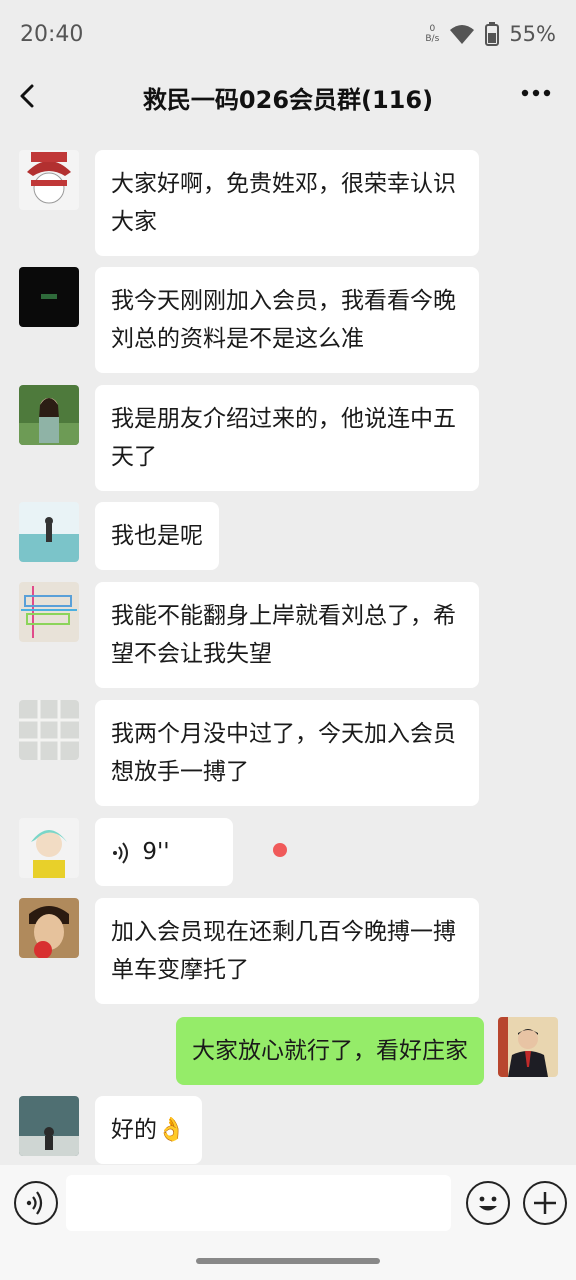  Describe the element at coordinates (283, 753) in the screenshot. I see `message-text: 我两个月没中过了，今天加入会员想放手一搏了` at that location.